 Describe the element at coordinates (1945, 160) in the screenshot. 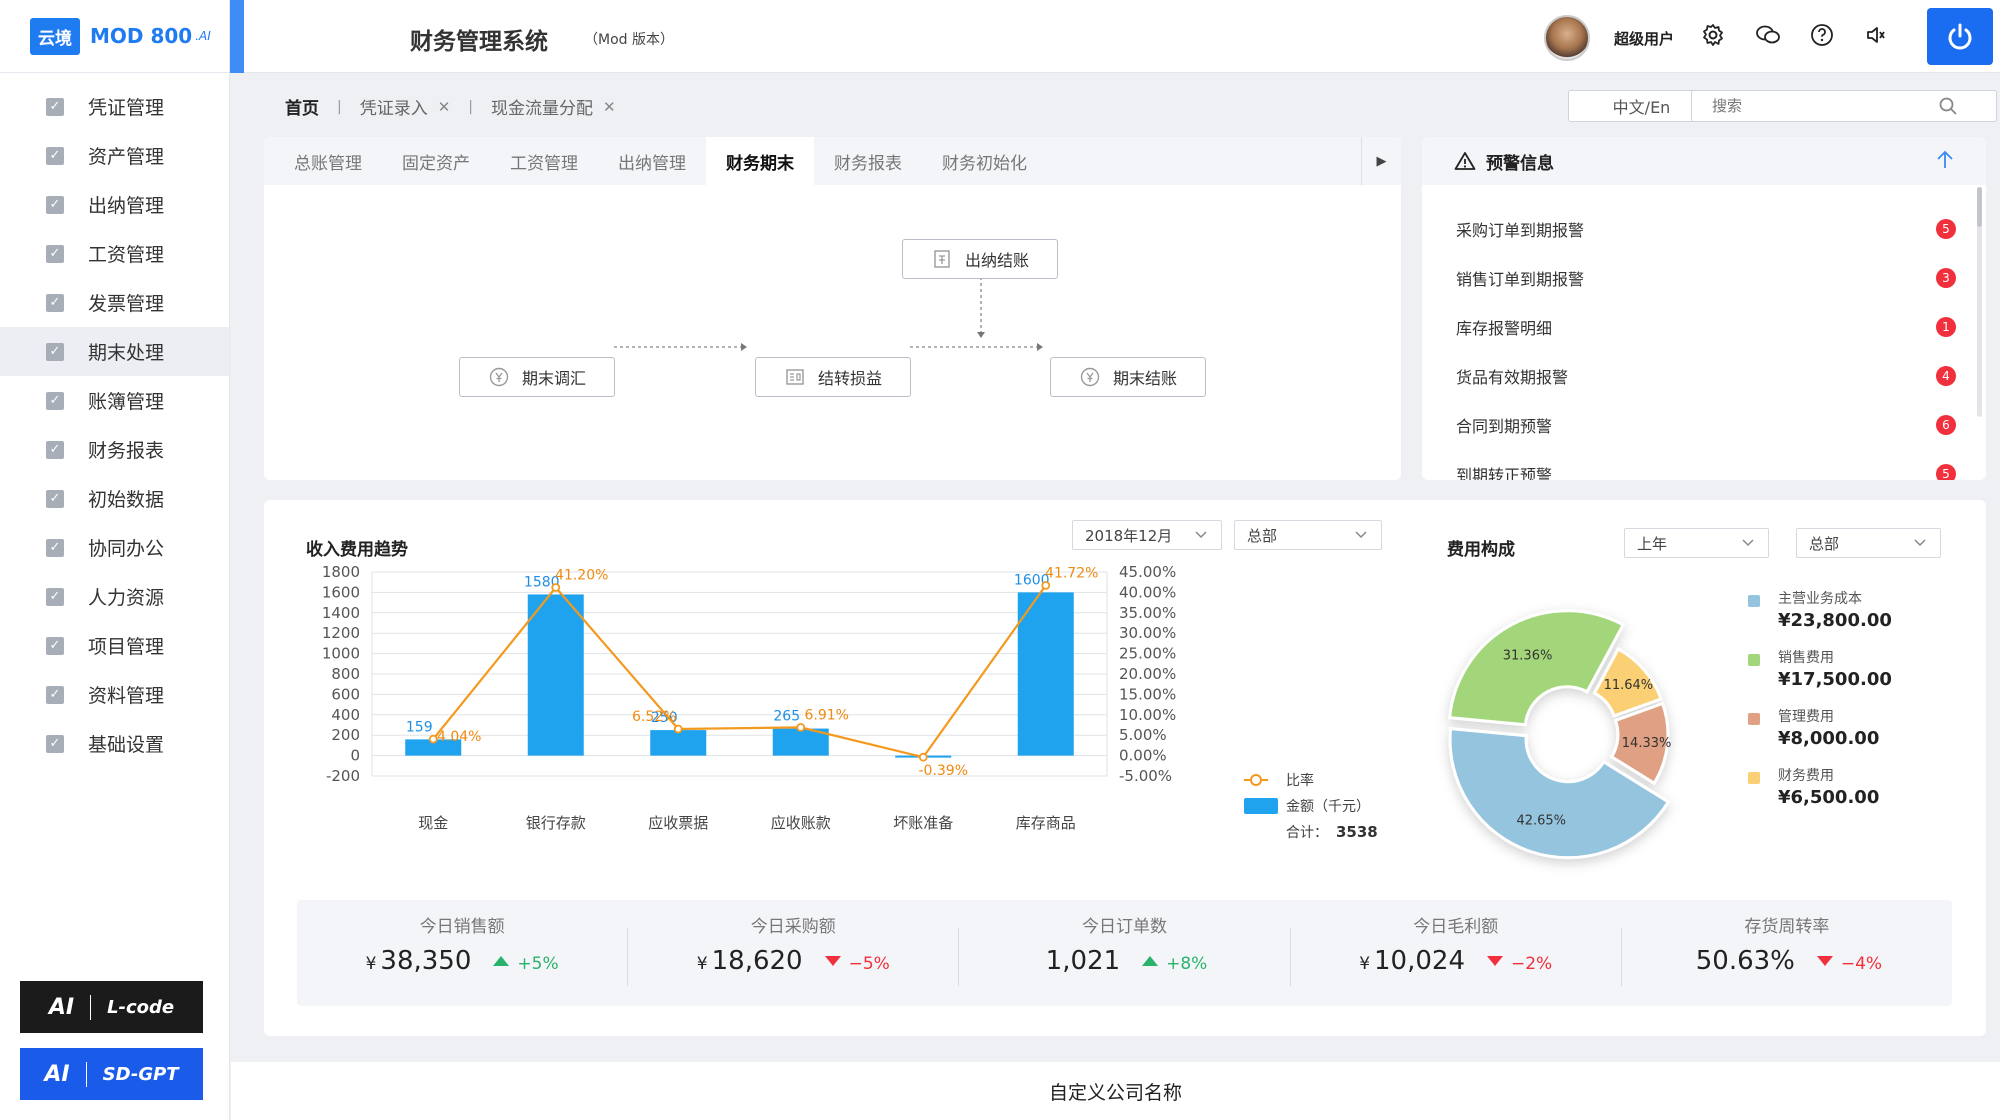

I see `arrow-up-icon` at that location.